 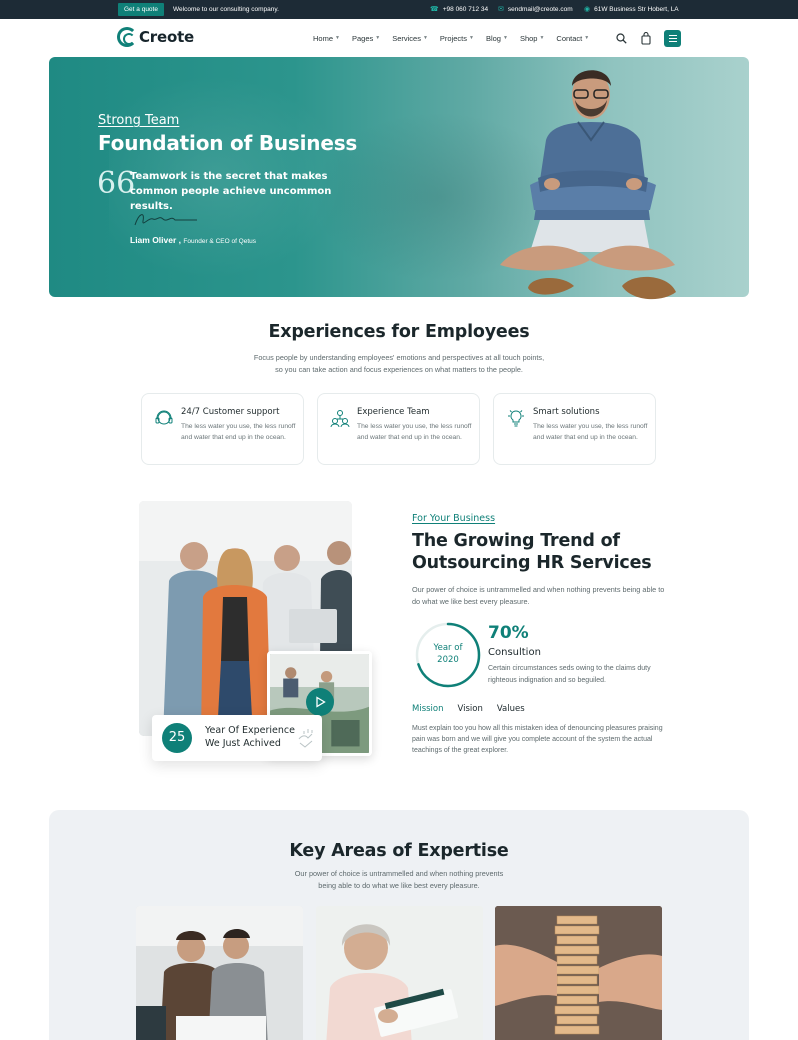 I want to click on menu-icon, so click(x=672, y=38).